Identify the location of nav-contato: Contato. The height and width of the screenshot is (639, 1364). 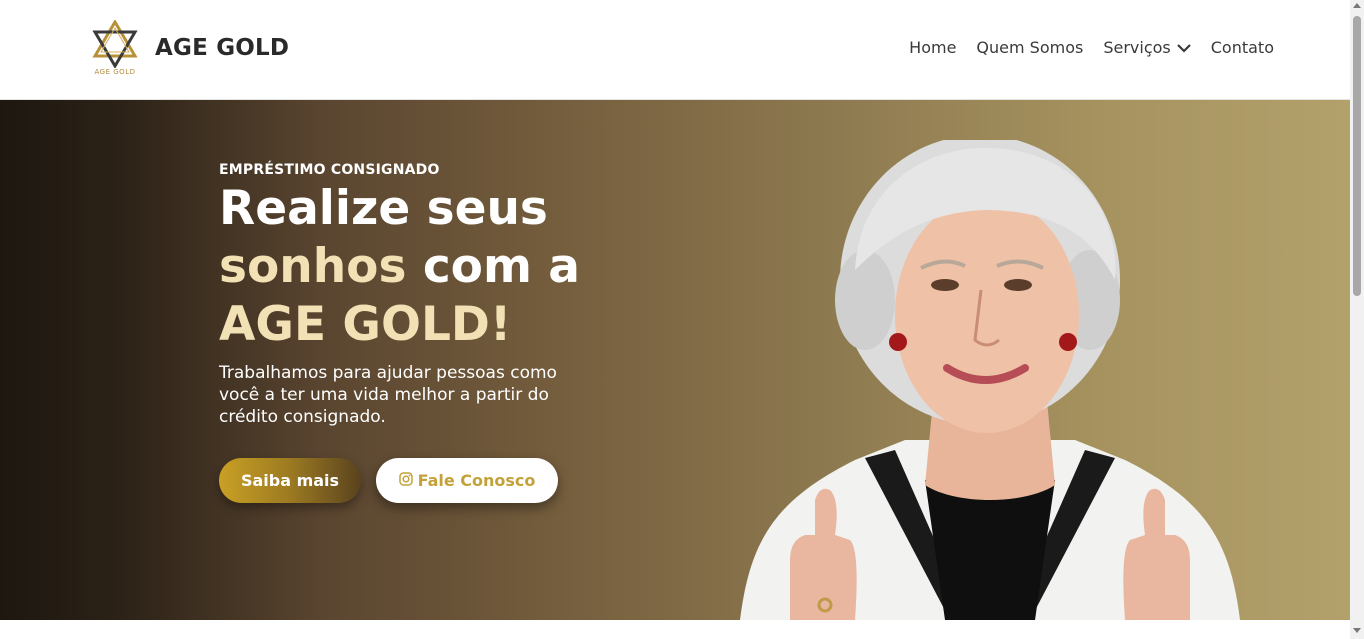
(1242, 47).